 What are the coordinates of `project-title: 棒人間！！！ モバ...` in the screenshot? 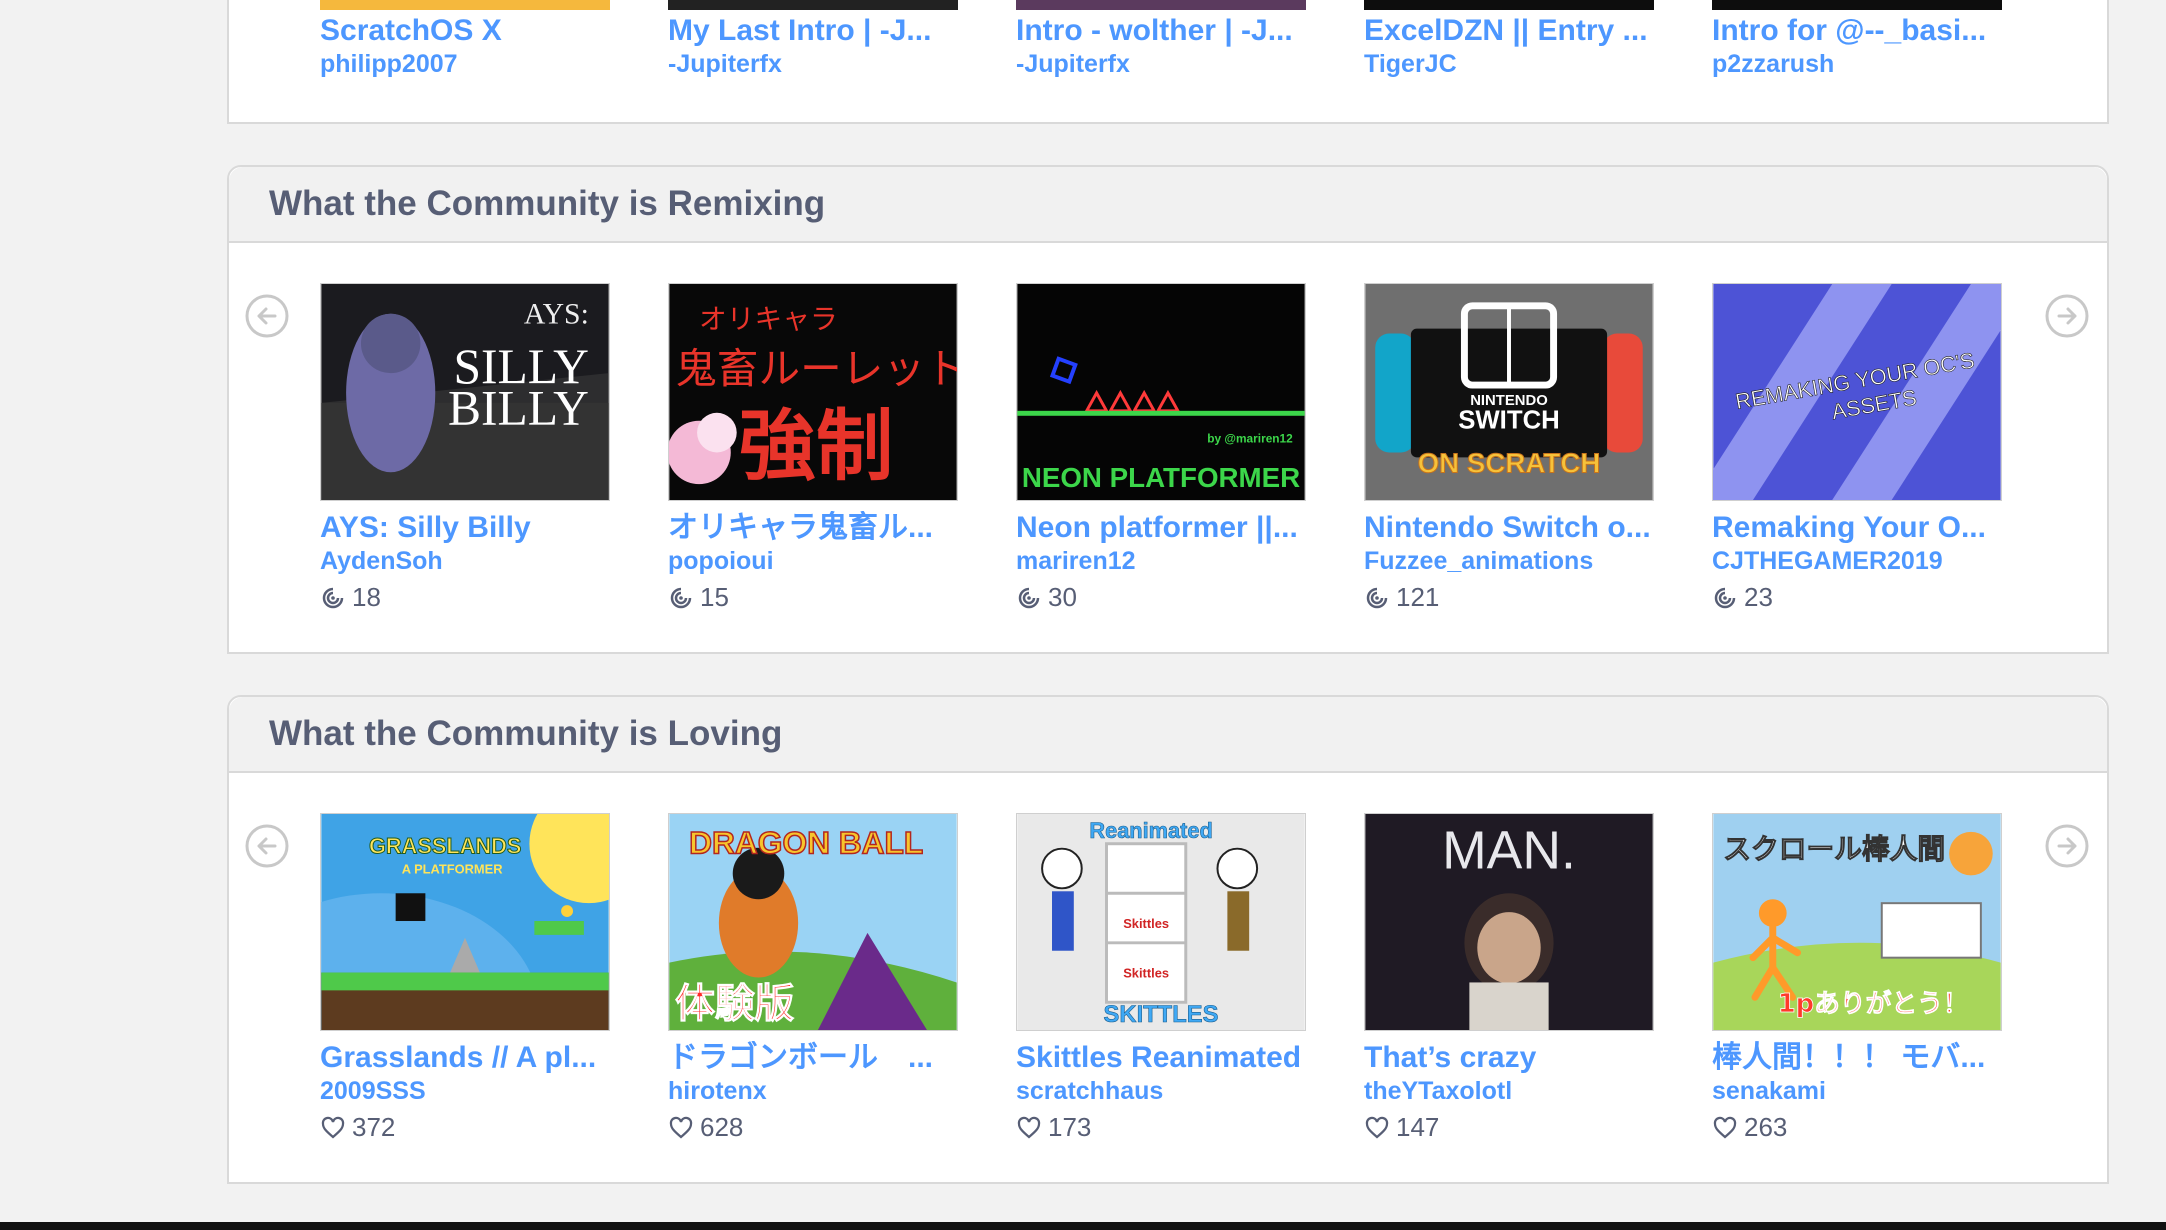 It's located at (1857, 1058).